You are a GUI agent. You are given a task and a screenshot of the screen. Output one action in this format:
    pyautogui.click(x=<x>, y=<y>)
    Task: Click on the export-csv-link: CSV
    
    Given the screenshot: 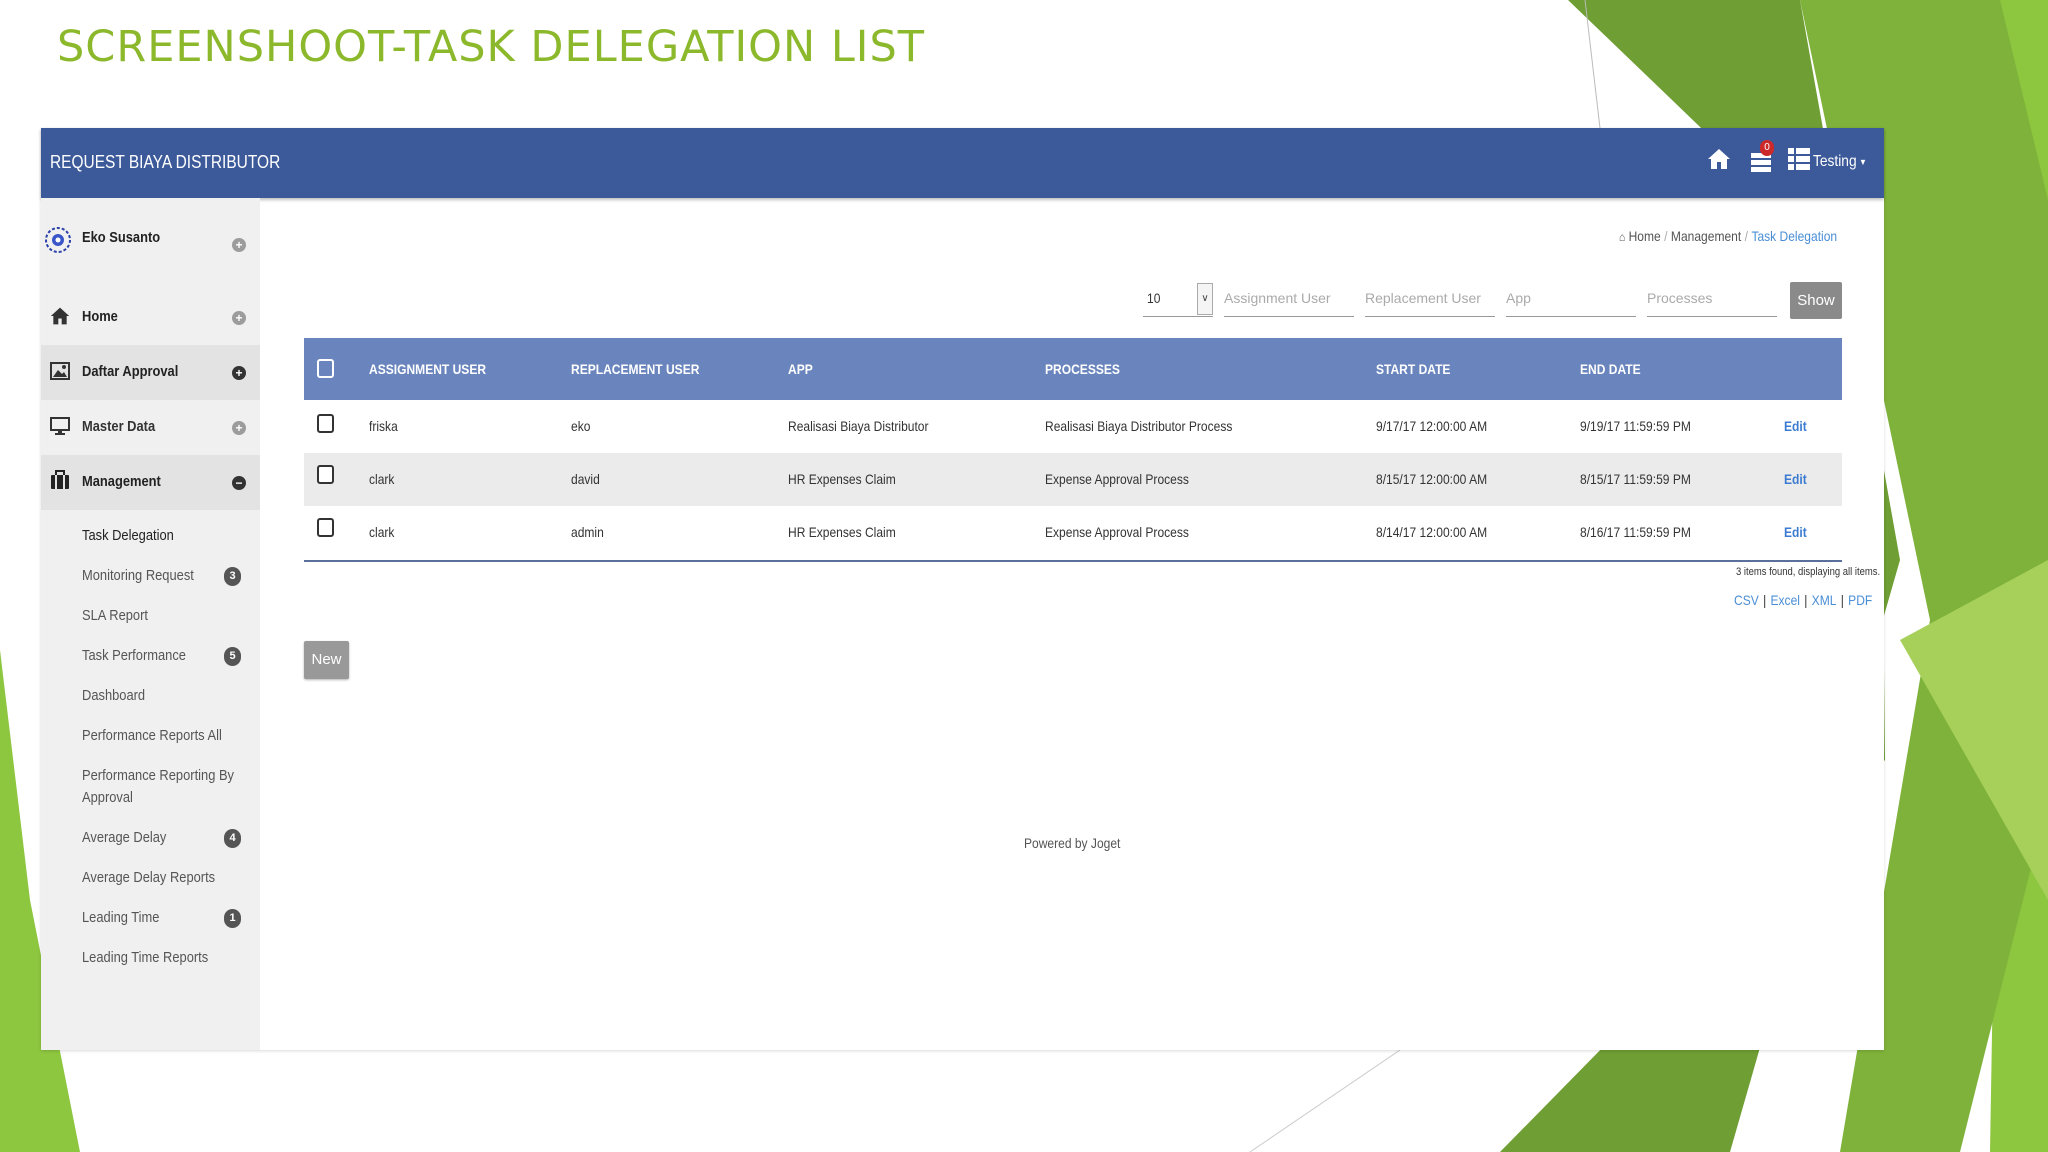 What is the action you would take?
    pyautogui.click(x=1746, y=600)
    